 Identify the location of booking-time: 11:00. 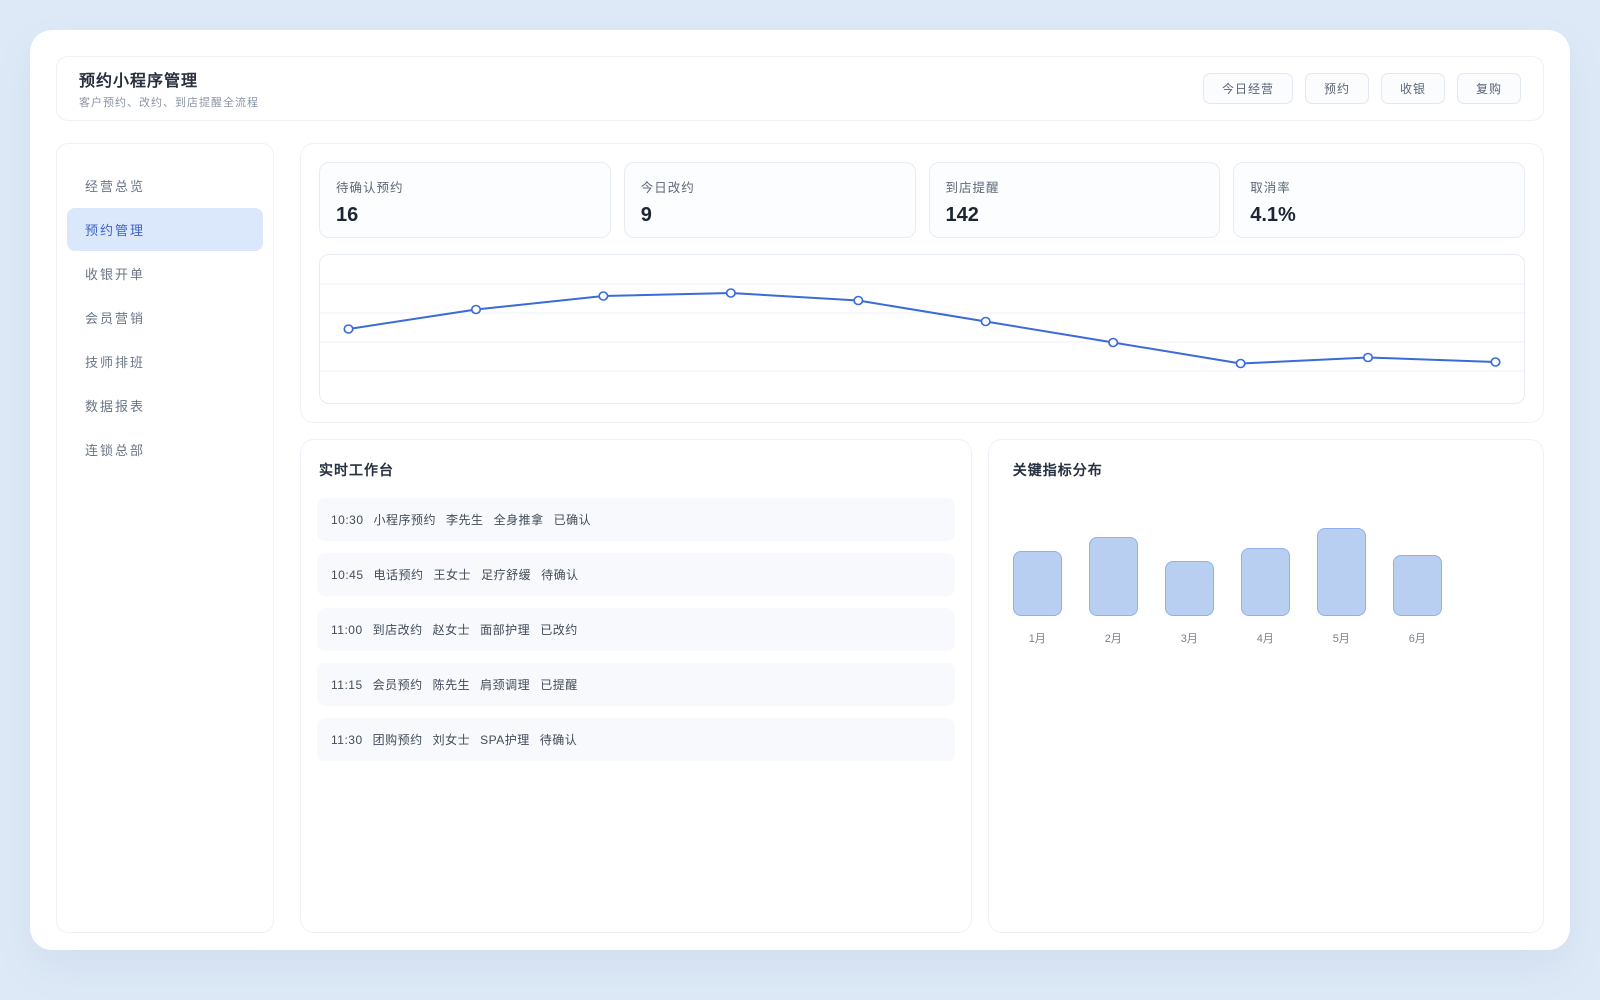
(347, 629).